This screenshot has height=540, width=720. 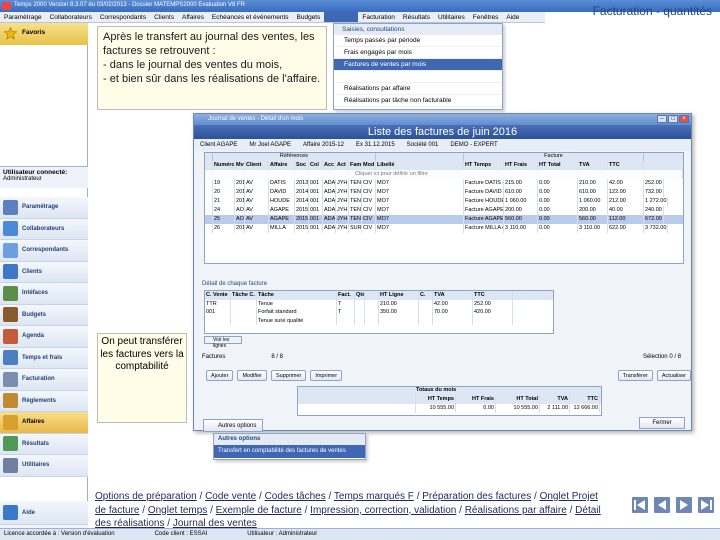 What do you see at coordinates (684, 119) in the screenshot?
I see `close-icon: ×` at bounding box center [684, 119].